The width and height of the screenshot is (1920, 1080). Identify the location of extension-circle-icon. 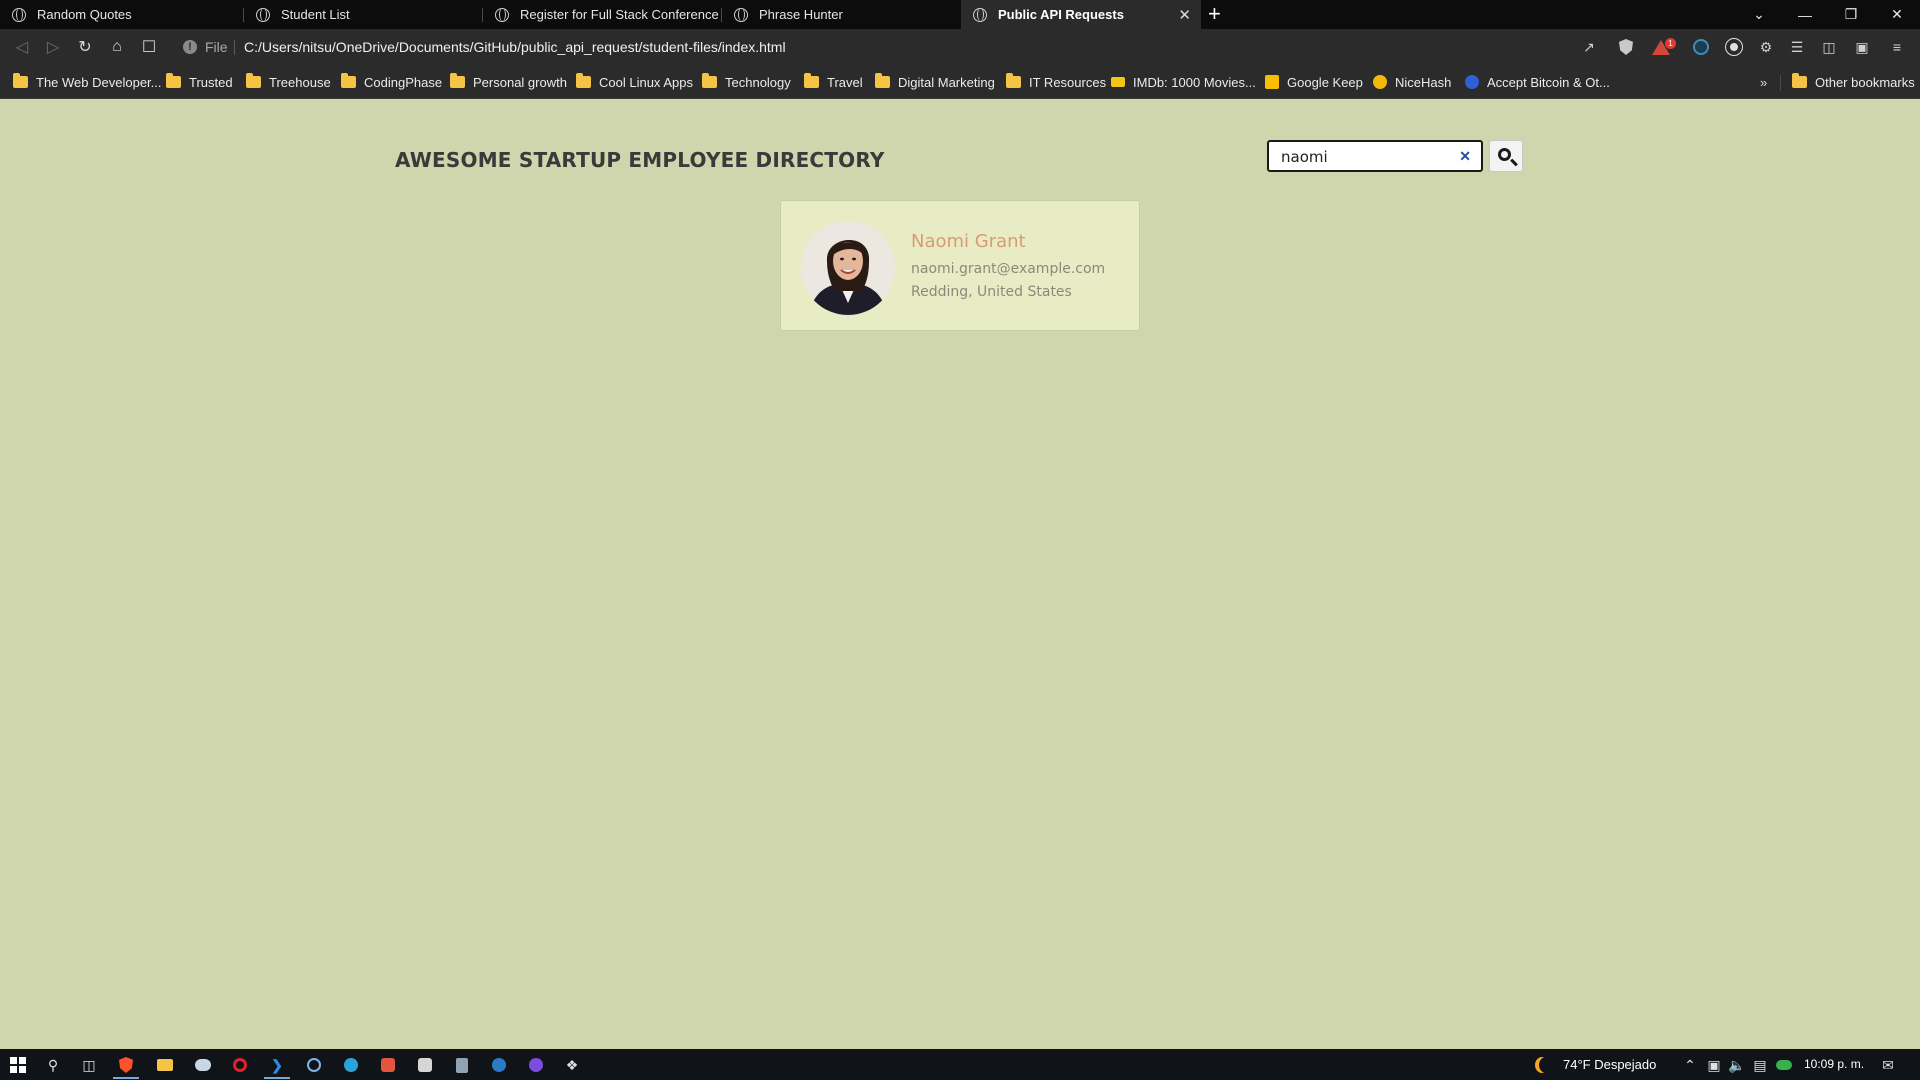
(1701, 47).